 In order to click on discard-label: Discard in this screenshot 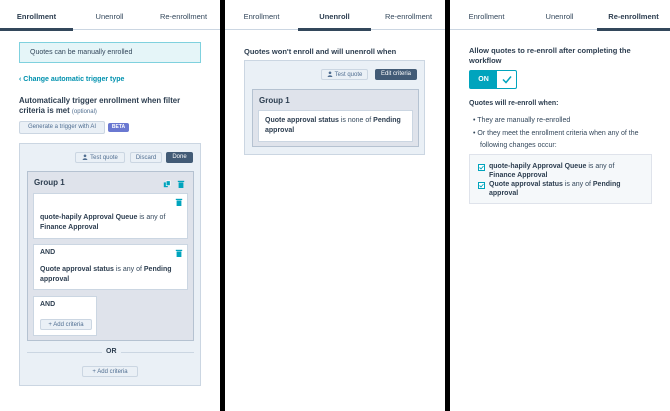, I will do `click(146, 158)`.